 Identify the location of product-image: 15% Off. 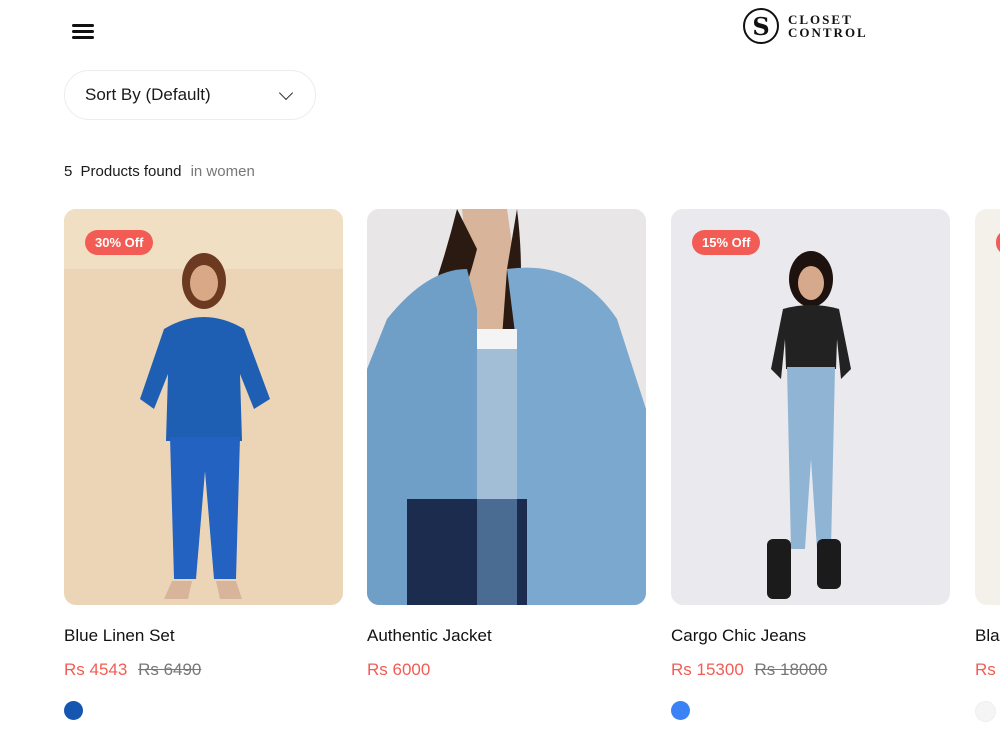
(810, 407).